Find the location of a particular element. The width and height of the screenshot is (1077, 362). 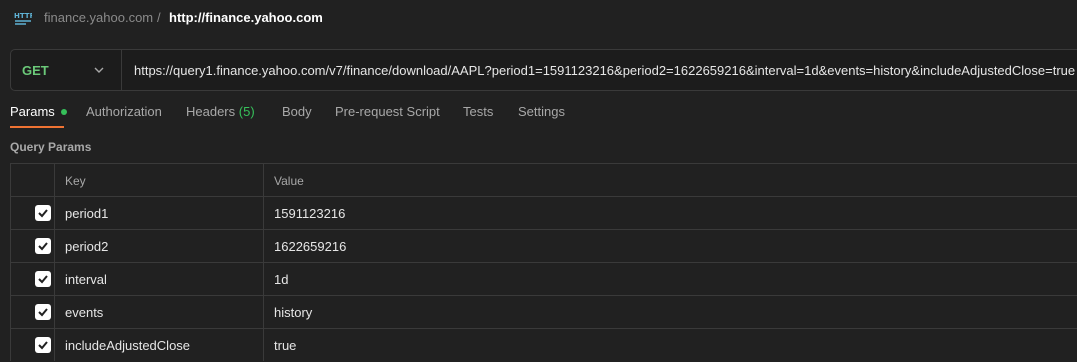

active-dot-icon is located at coordinates (63, 111).